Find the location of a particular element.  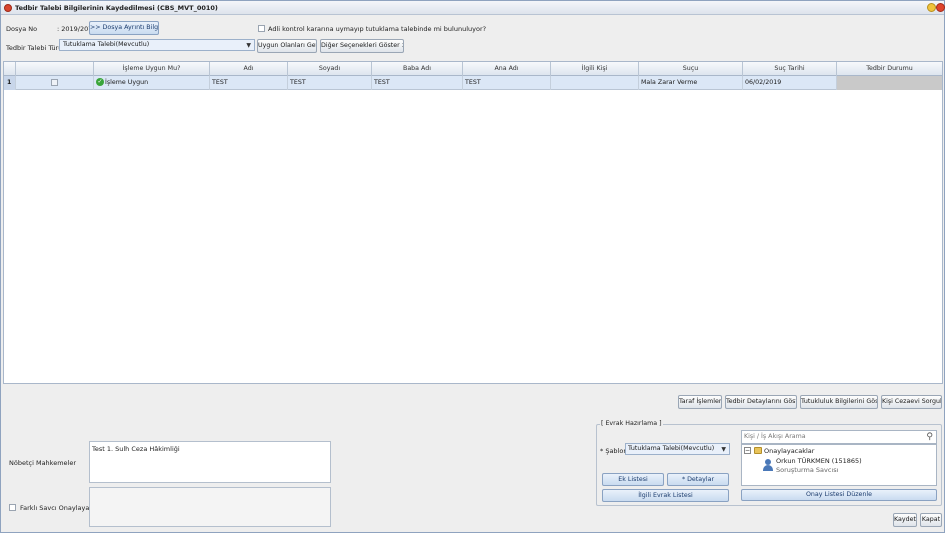

tedbir-detaylari-button: Tedbir Detaylarını Göster is located at coordinates (761, 402).